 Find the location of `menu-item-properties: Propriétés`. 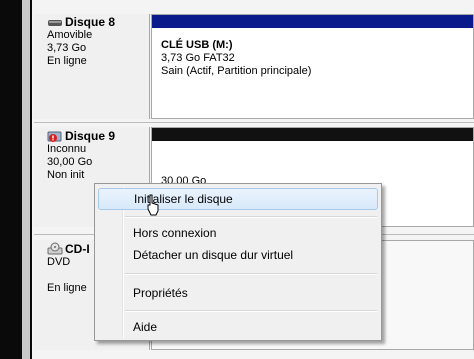

menu-item-properties: Propriétés is located at coordinates (238, 293).